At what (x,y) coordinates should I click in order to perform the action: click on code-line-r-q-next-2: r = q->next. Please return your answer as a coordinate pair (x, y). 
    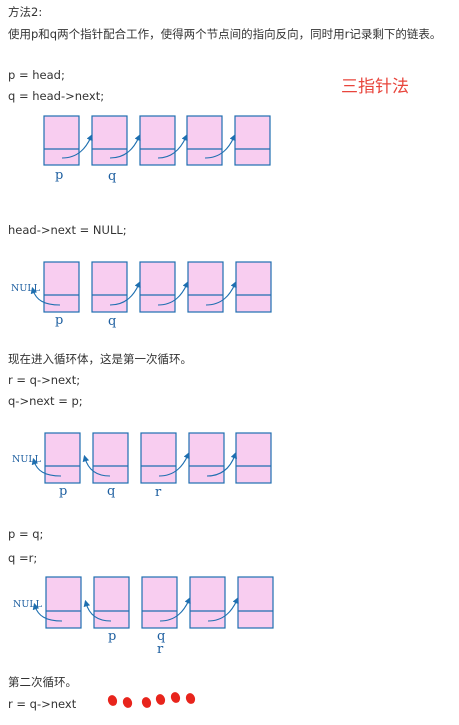
    Looking at the image, I should click on (42, 704).